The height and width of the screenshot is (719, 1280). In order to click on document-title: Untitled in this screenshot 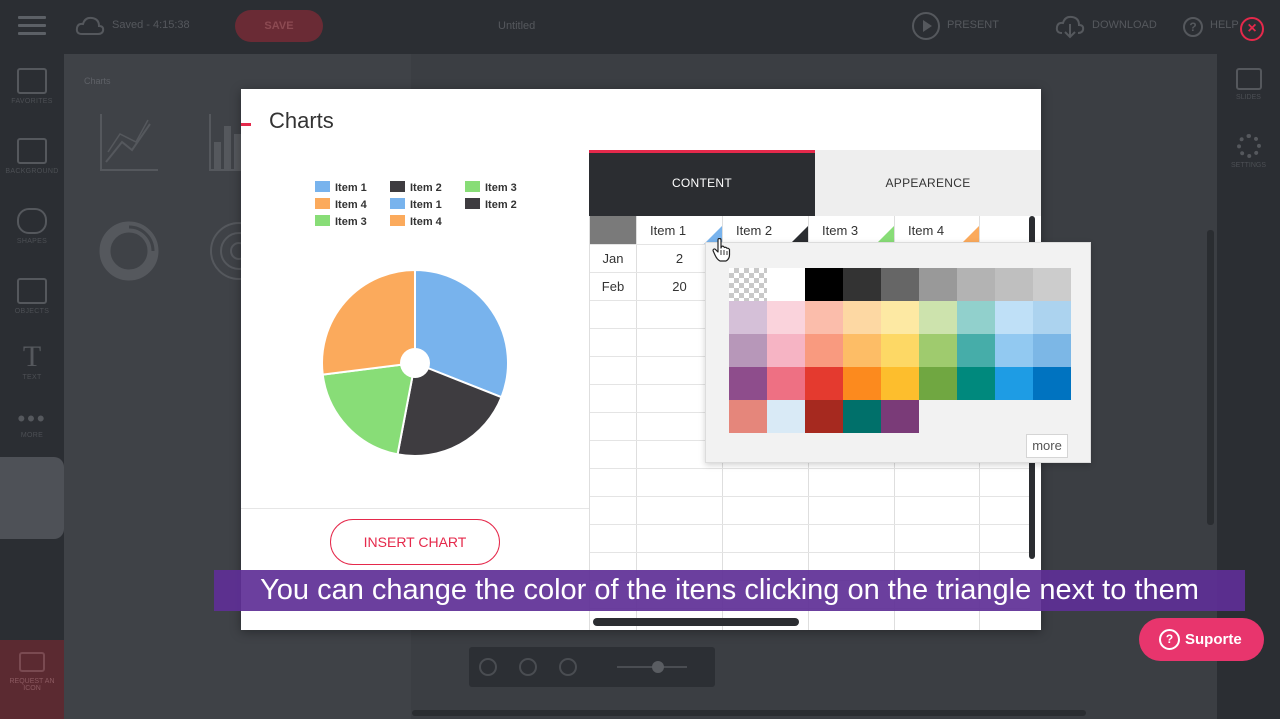, I will do `click(516, 26)`.